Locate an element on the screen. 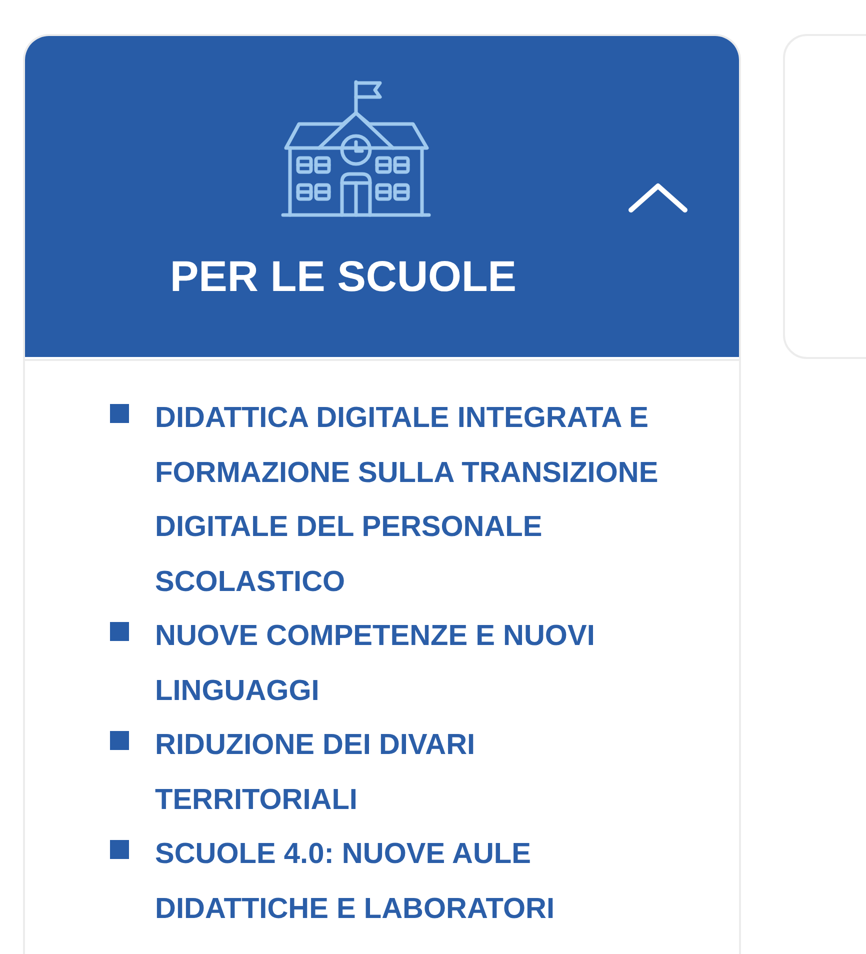  school-icon is located at coordinates (356, 149).